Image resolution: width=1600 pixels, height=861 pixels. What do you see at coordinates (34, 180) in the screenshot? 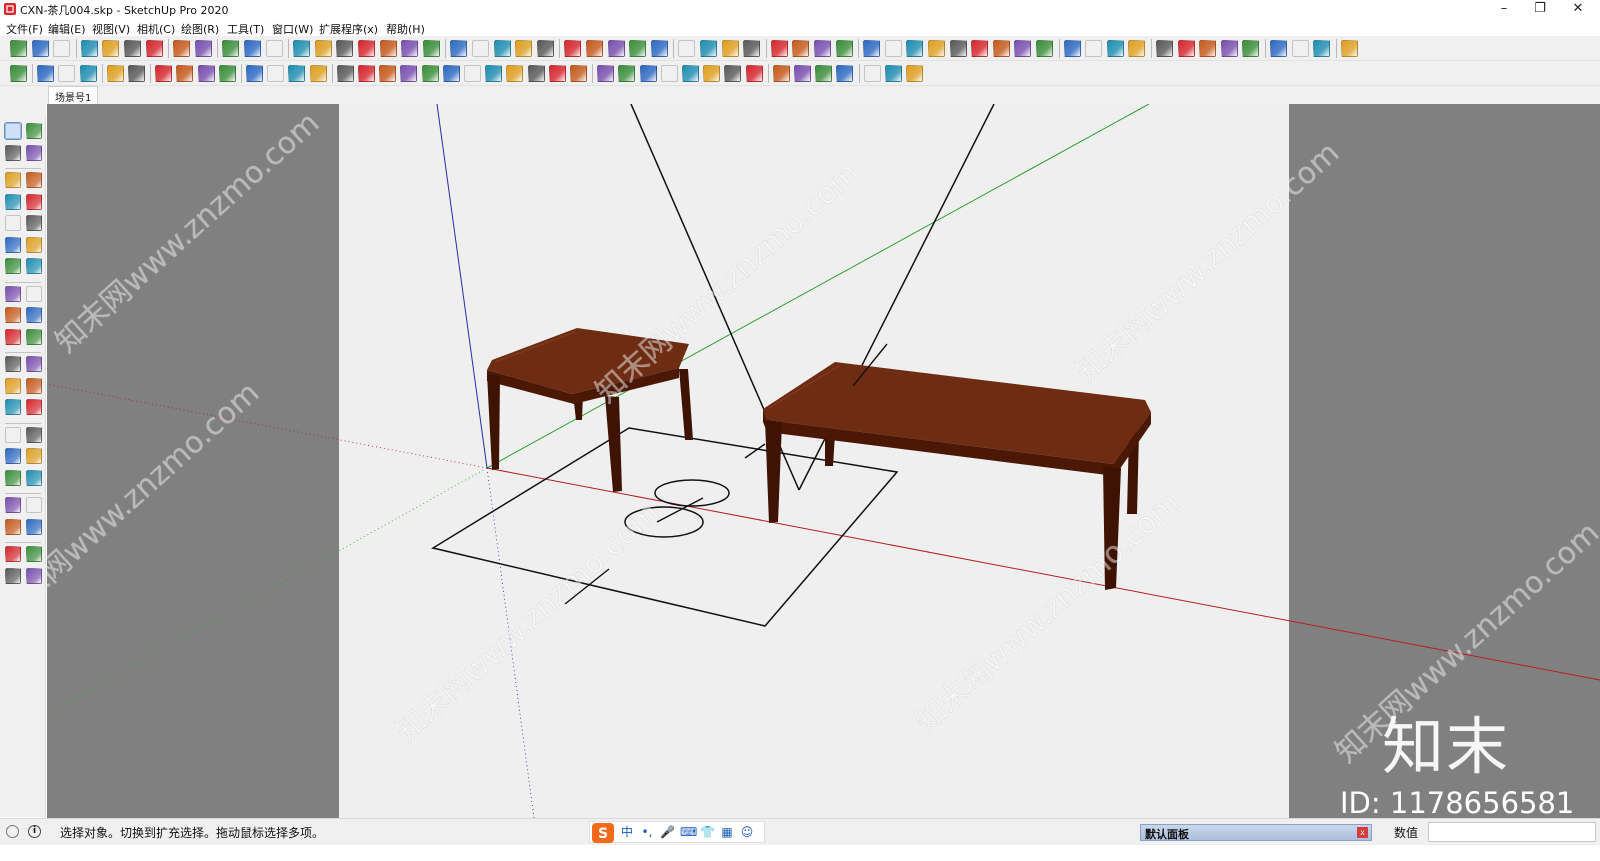
I see `freehand-icon` at bounding box center [34, 180].